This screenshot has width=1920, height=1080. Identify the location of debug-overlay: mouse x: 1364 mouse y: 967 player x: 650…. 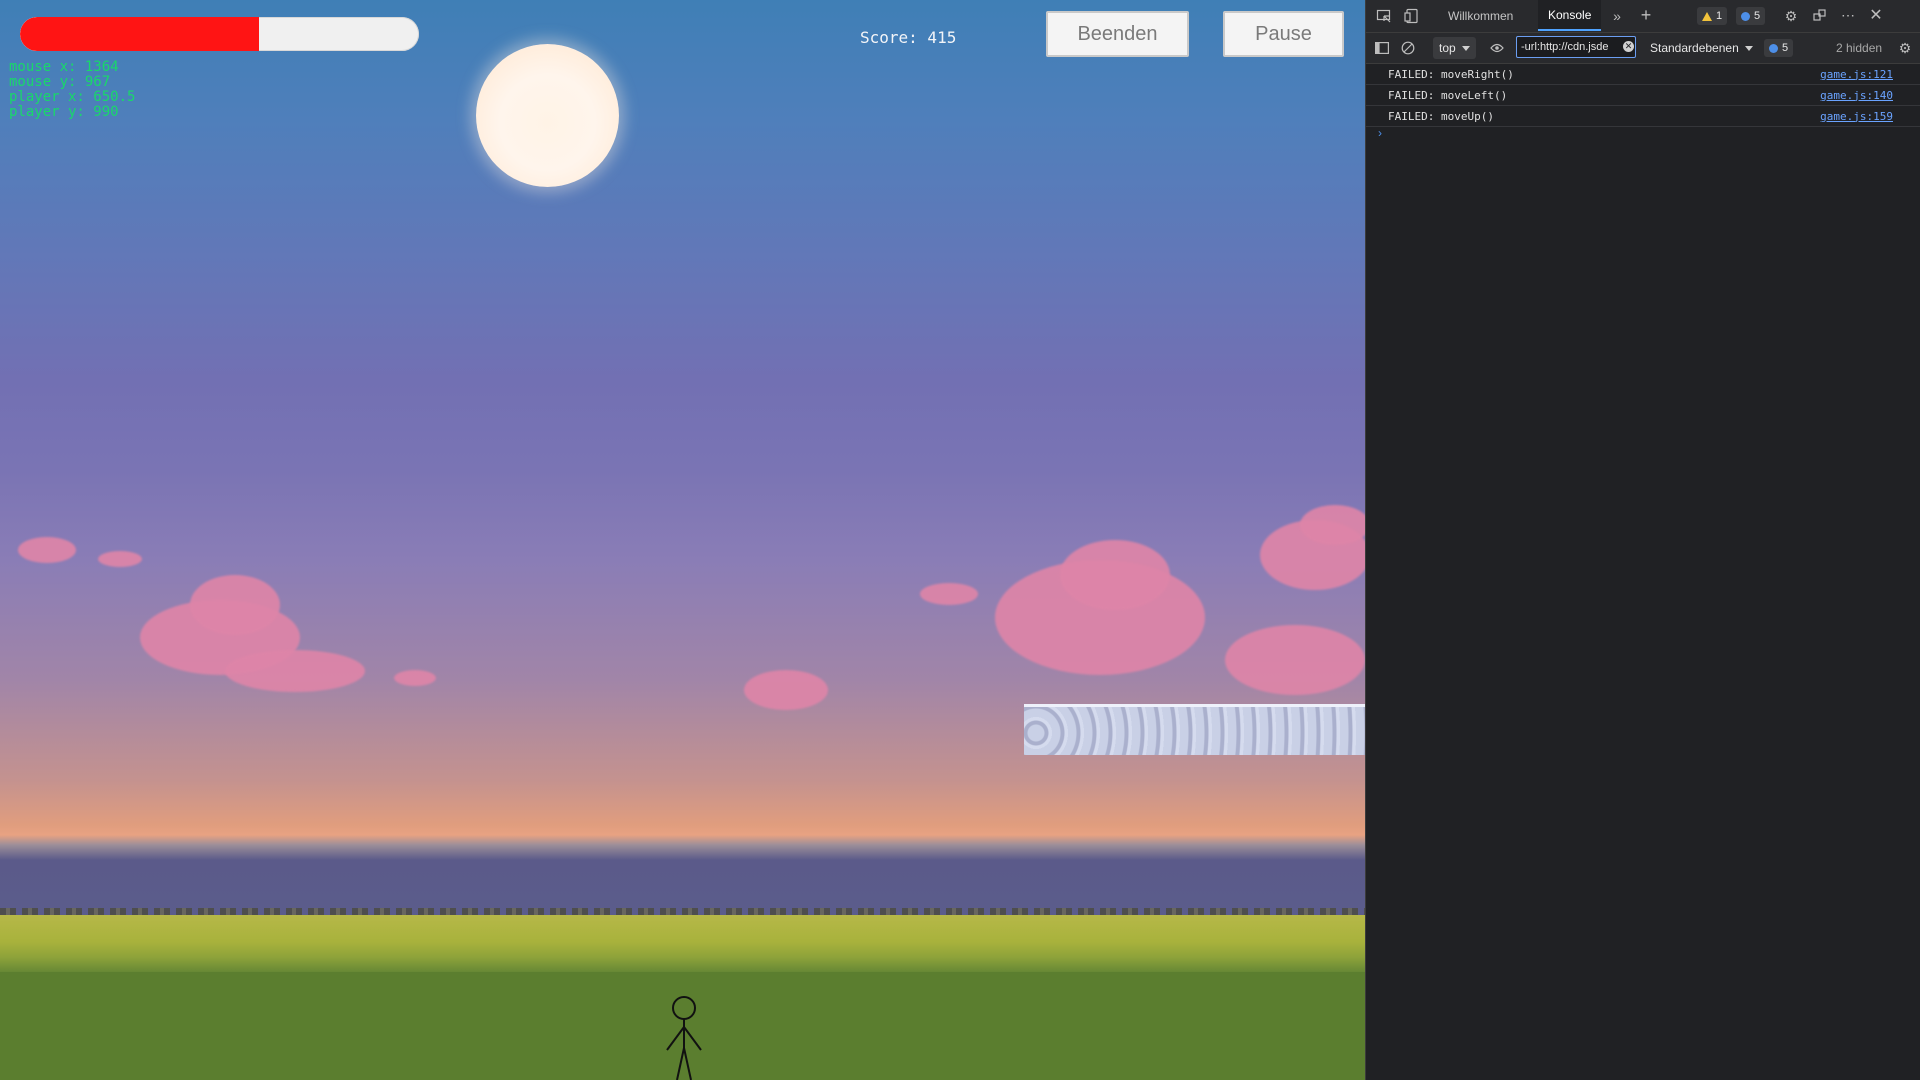
(72, 90).